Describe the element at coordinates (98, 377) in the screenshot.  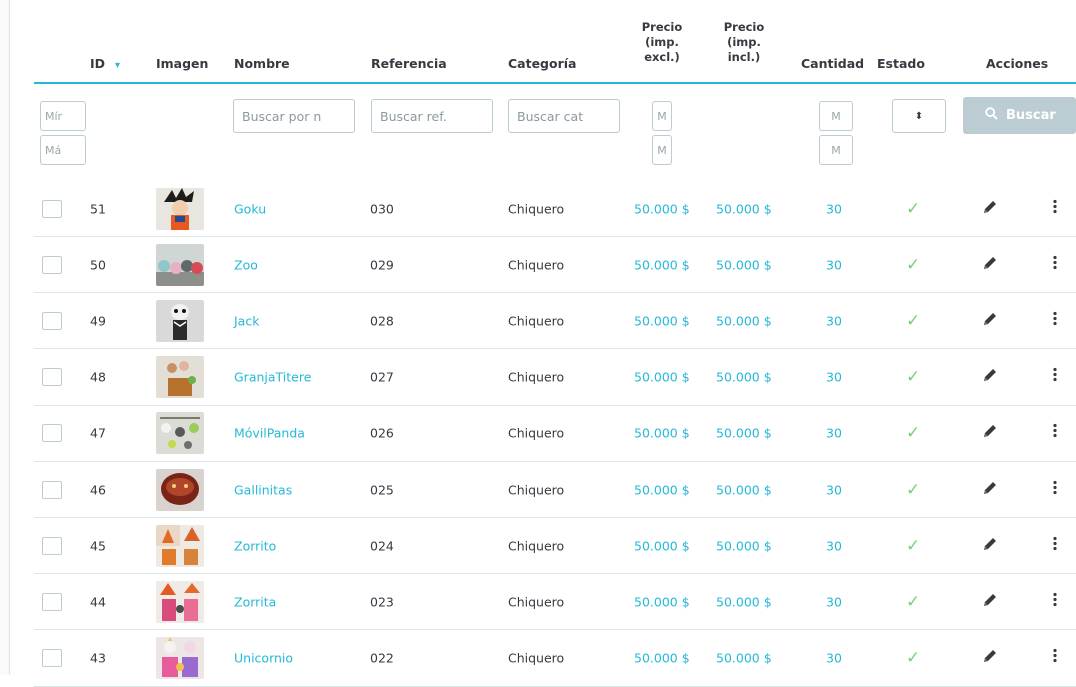
I see `product-id: 48` at that location.